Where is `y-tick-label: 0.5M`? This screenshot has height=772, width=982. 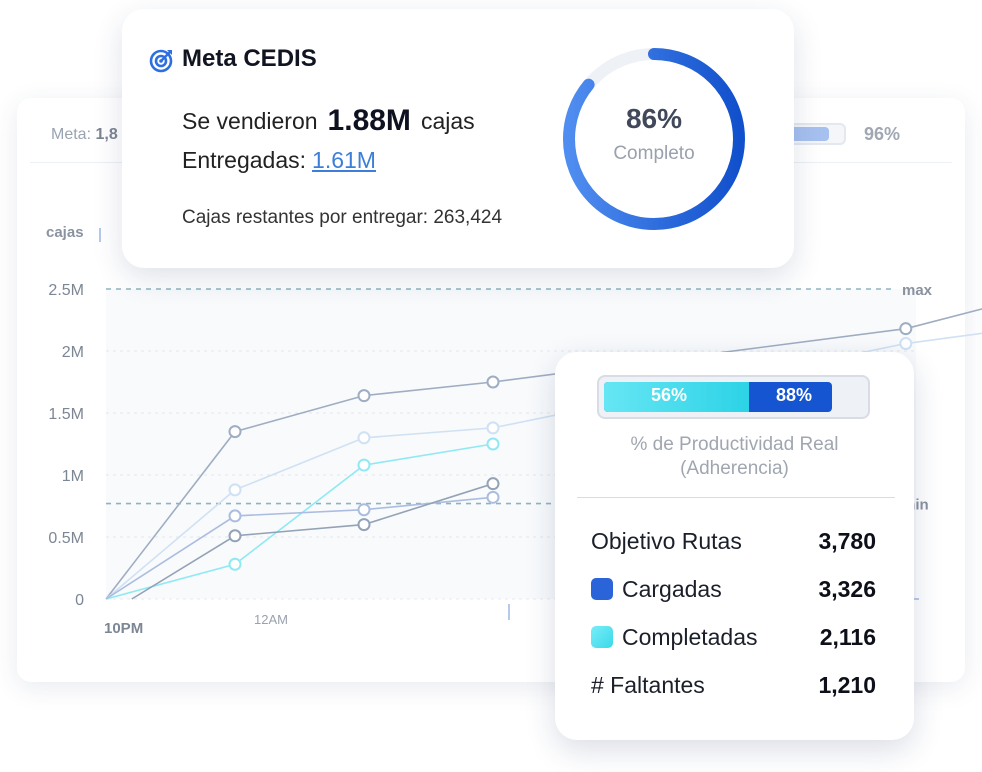
y-tick-label: 0.5M is located at coordinates (66, 538).